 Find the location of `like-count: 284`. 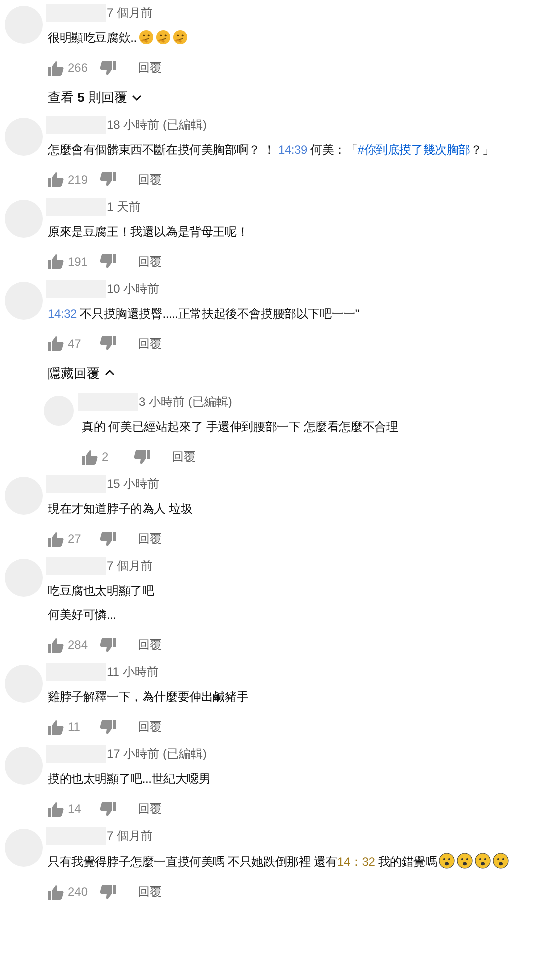

like-count: 284 is located at coordinates (79, 645).